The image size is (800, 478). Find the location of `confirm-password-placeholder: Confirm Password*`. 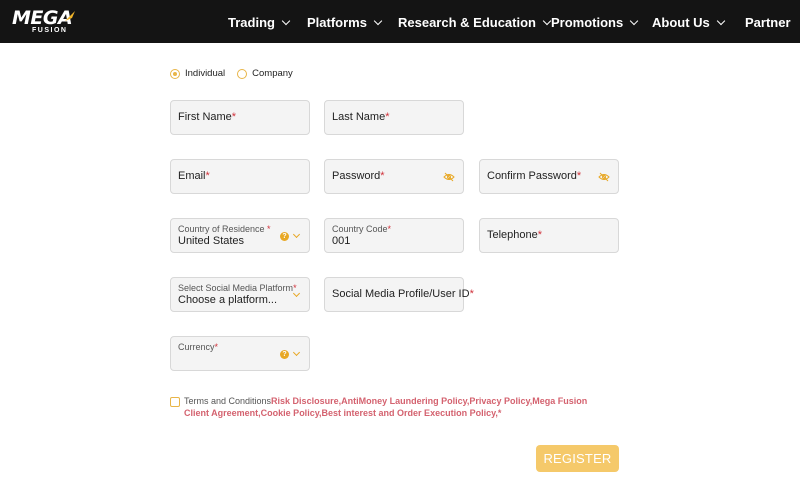

confirm-password-placeholder: Confirm Password* is located at coordinates (534, 176).